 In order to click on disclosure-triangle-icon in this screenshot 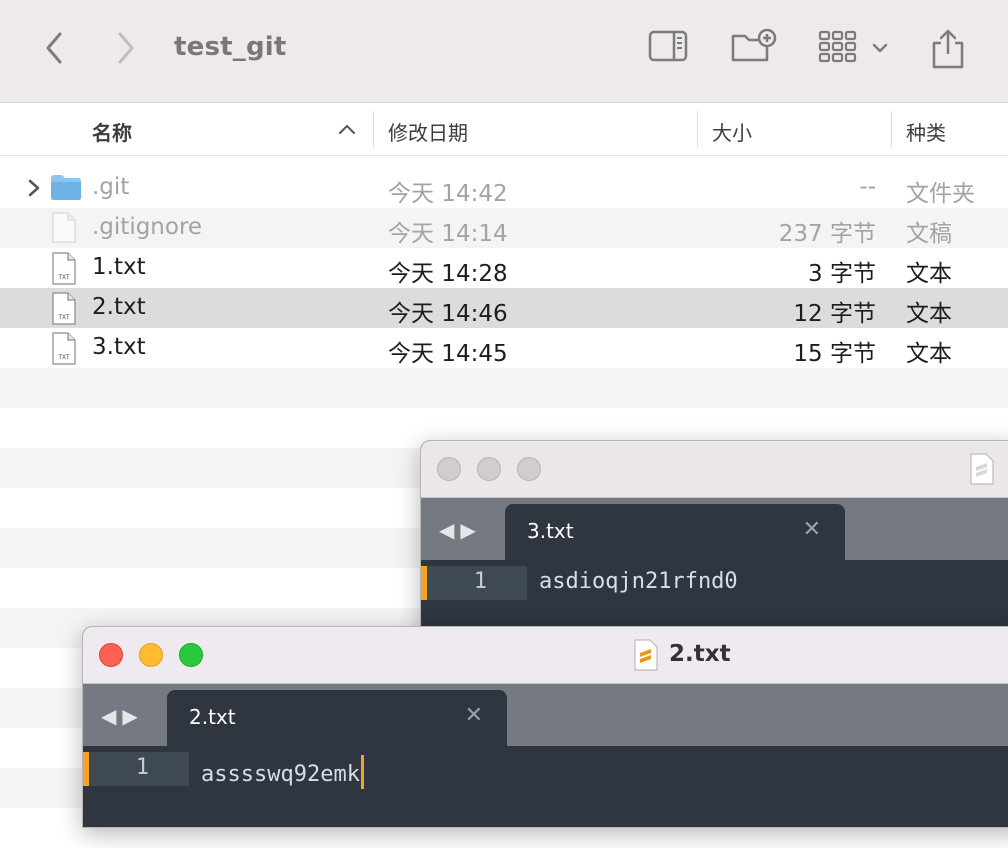, I will do `click(34, 188)`.